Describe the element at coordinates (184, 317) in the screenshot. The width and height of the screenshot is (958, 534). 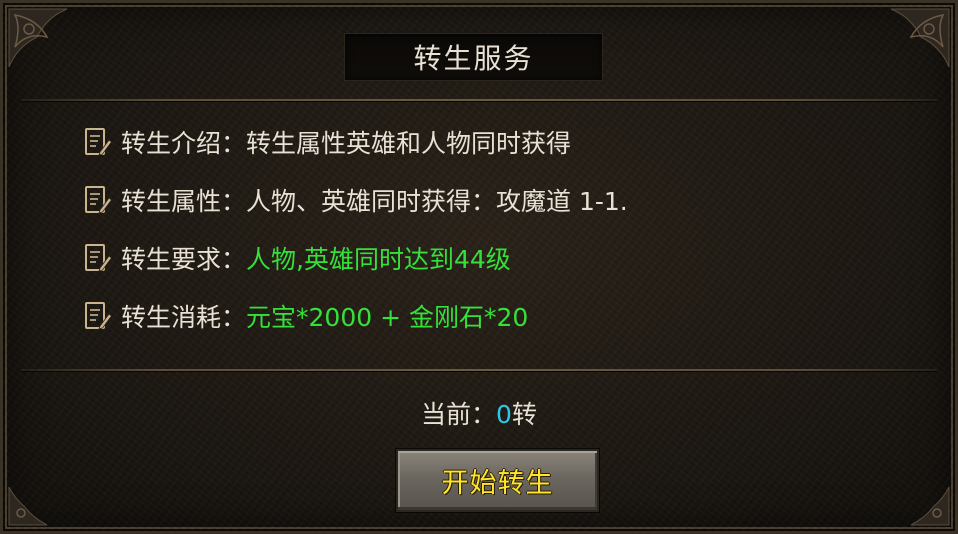
I see `info-label: 转生消耗：` at that location.